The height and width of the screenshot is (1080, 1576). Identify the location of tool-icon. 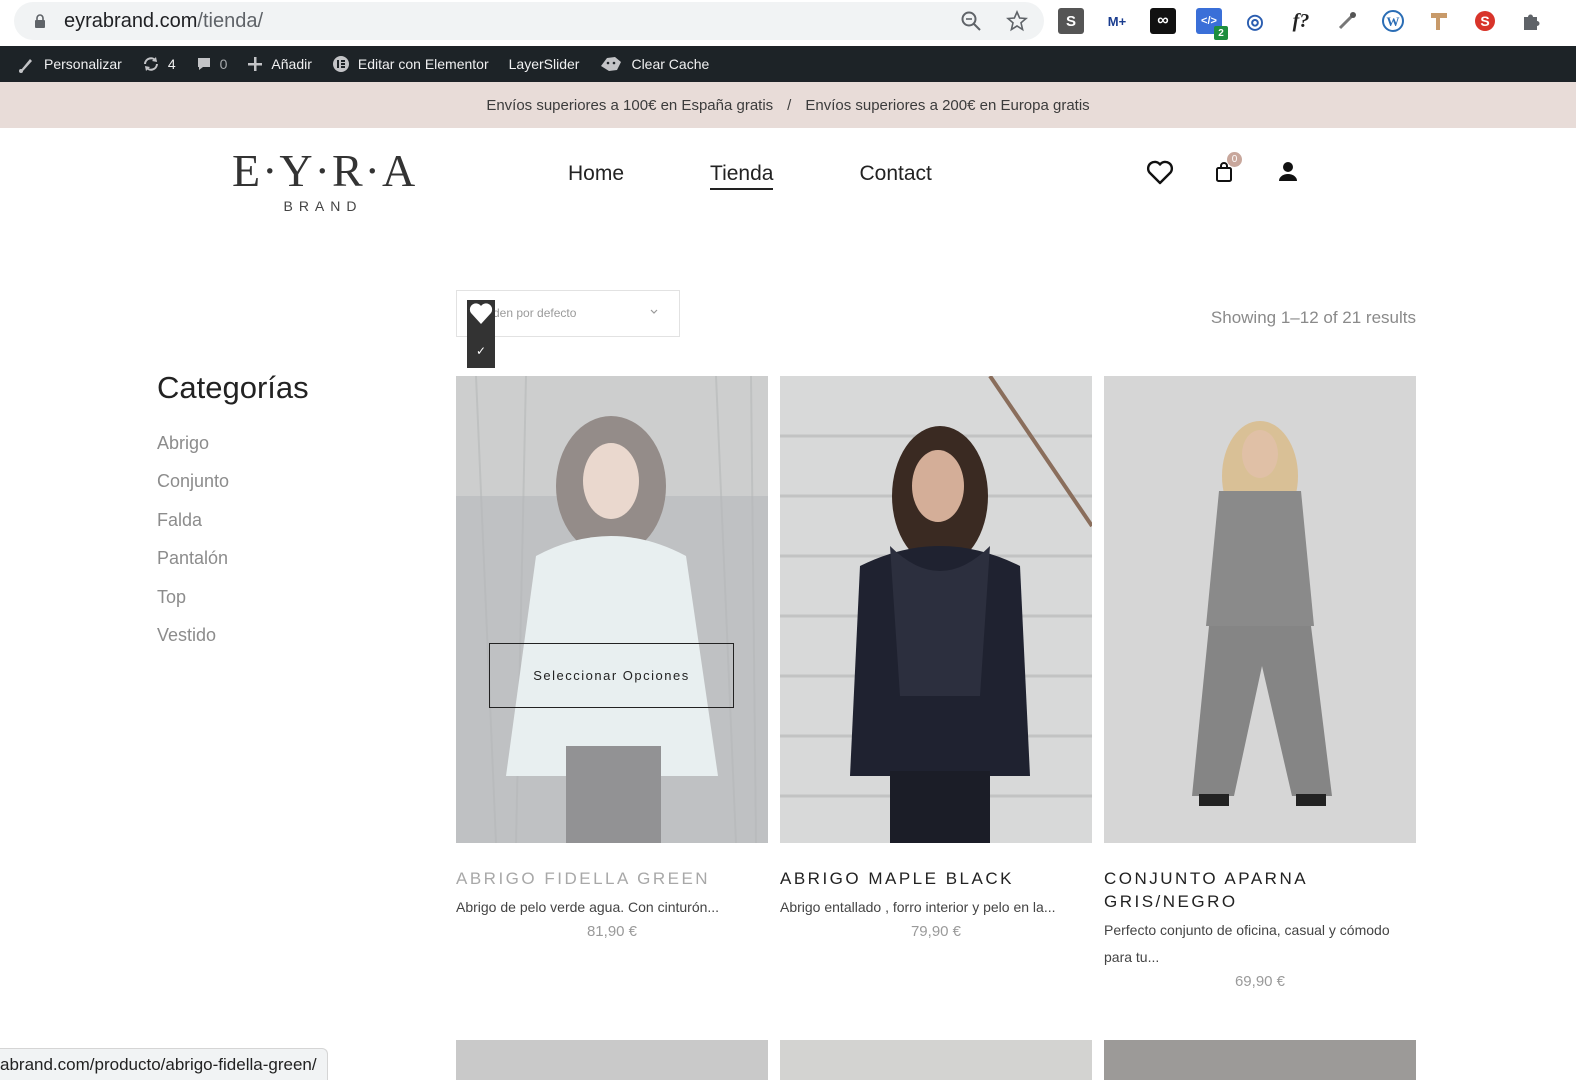
(1439, 21).